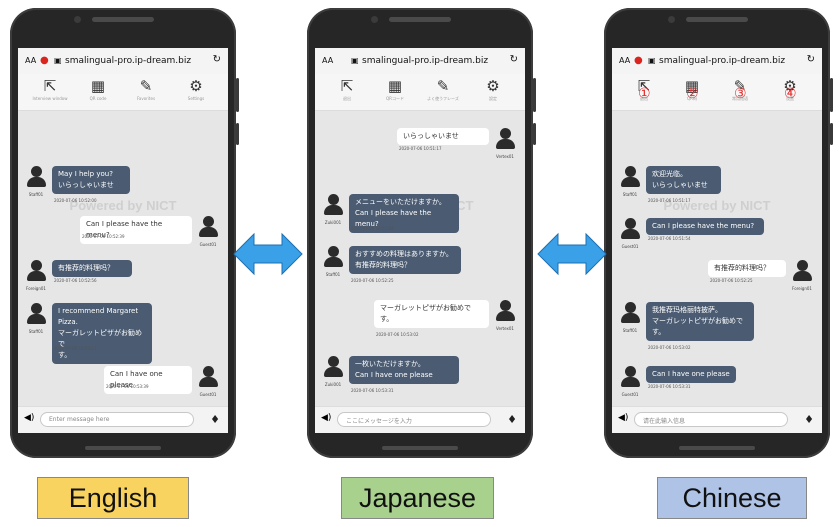 Image resolution: width=840 pixels, height=527 pixels. Describe the element at coordinates (711, 419) in the screenshot. I see `message-input: 请在此输入信息` at that location.